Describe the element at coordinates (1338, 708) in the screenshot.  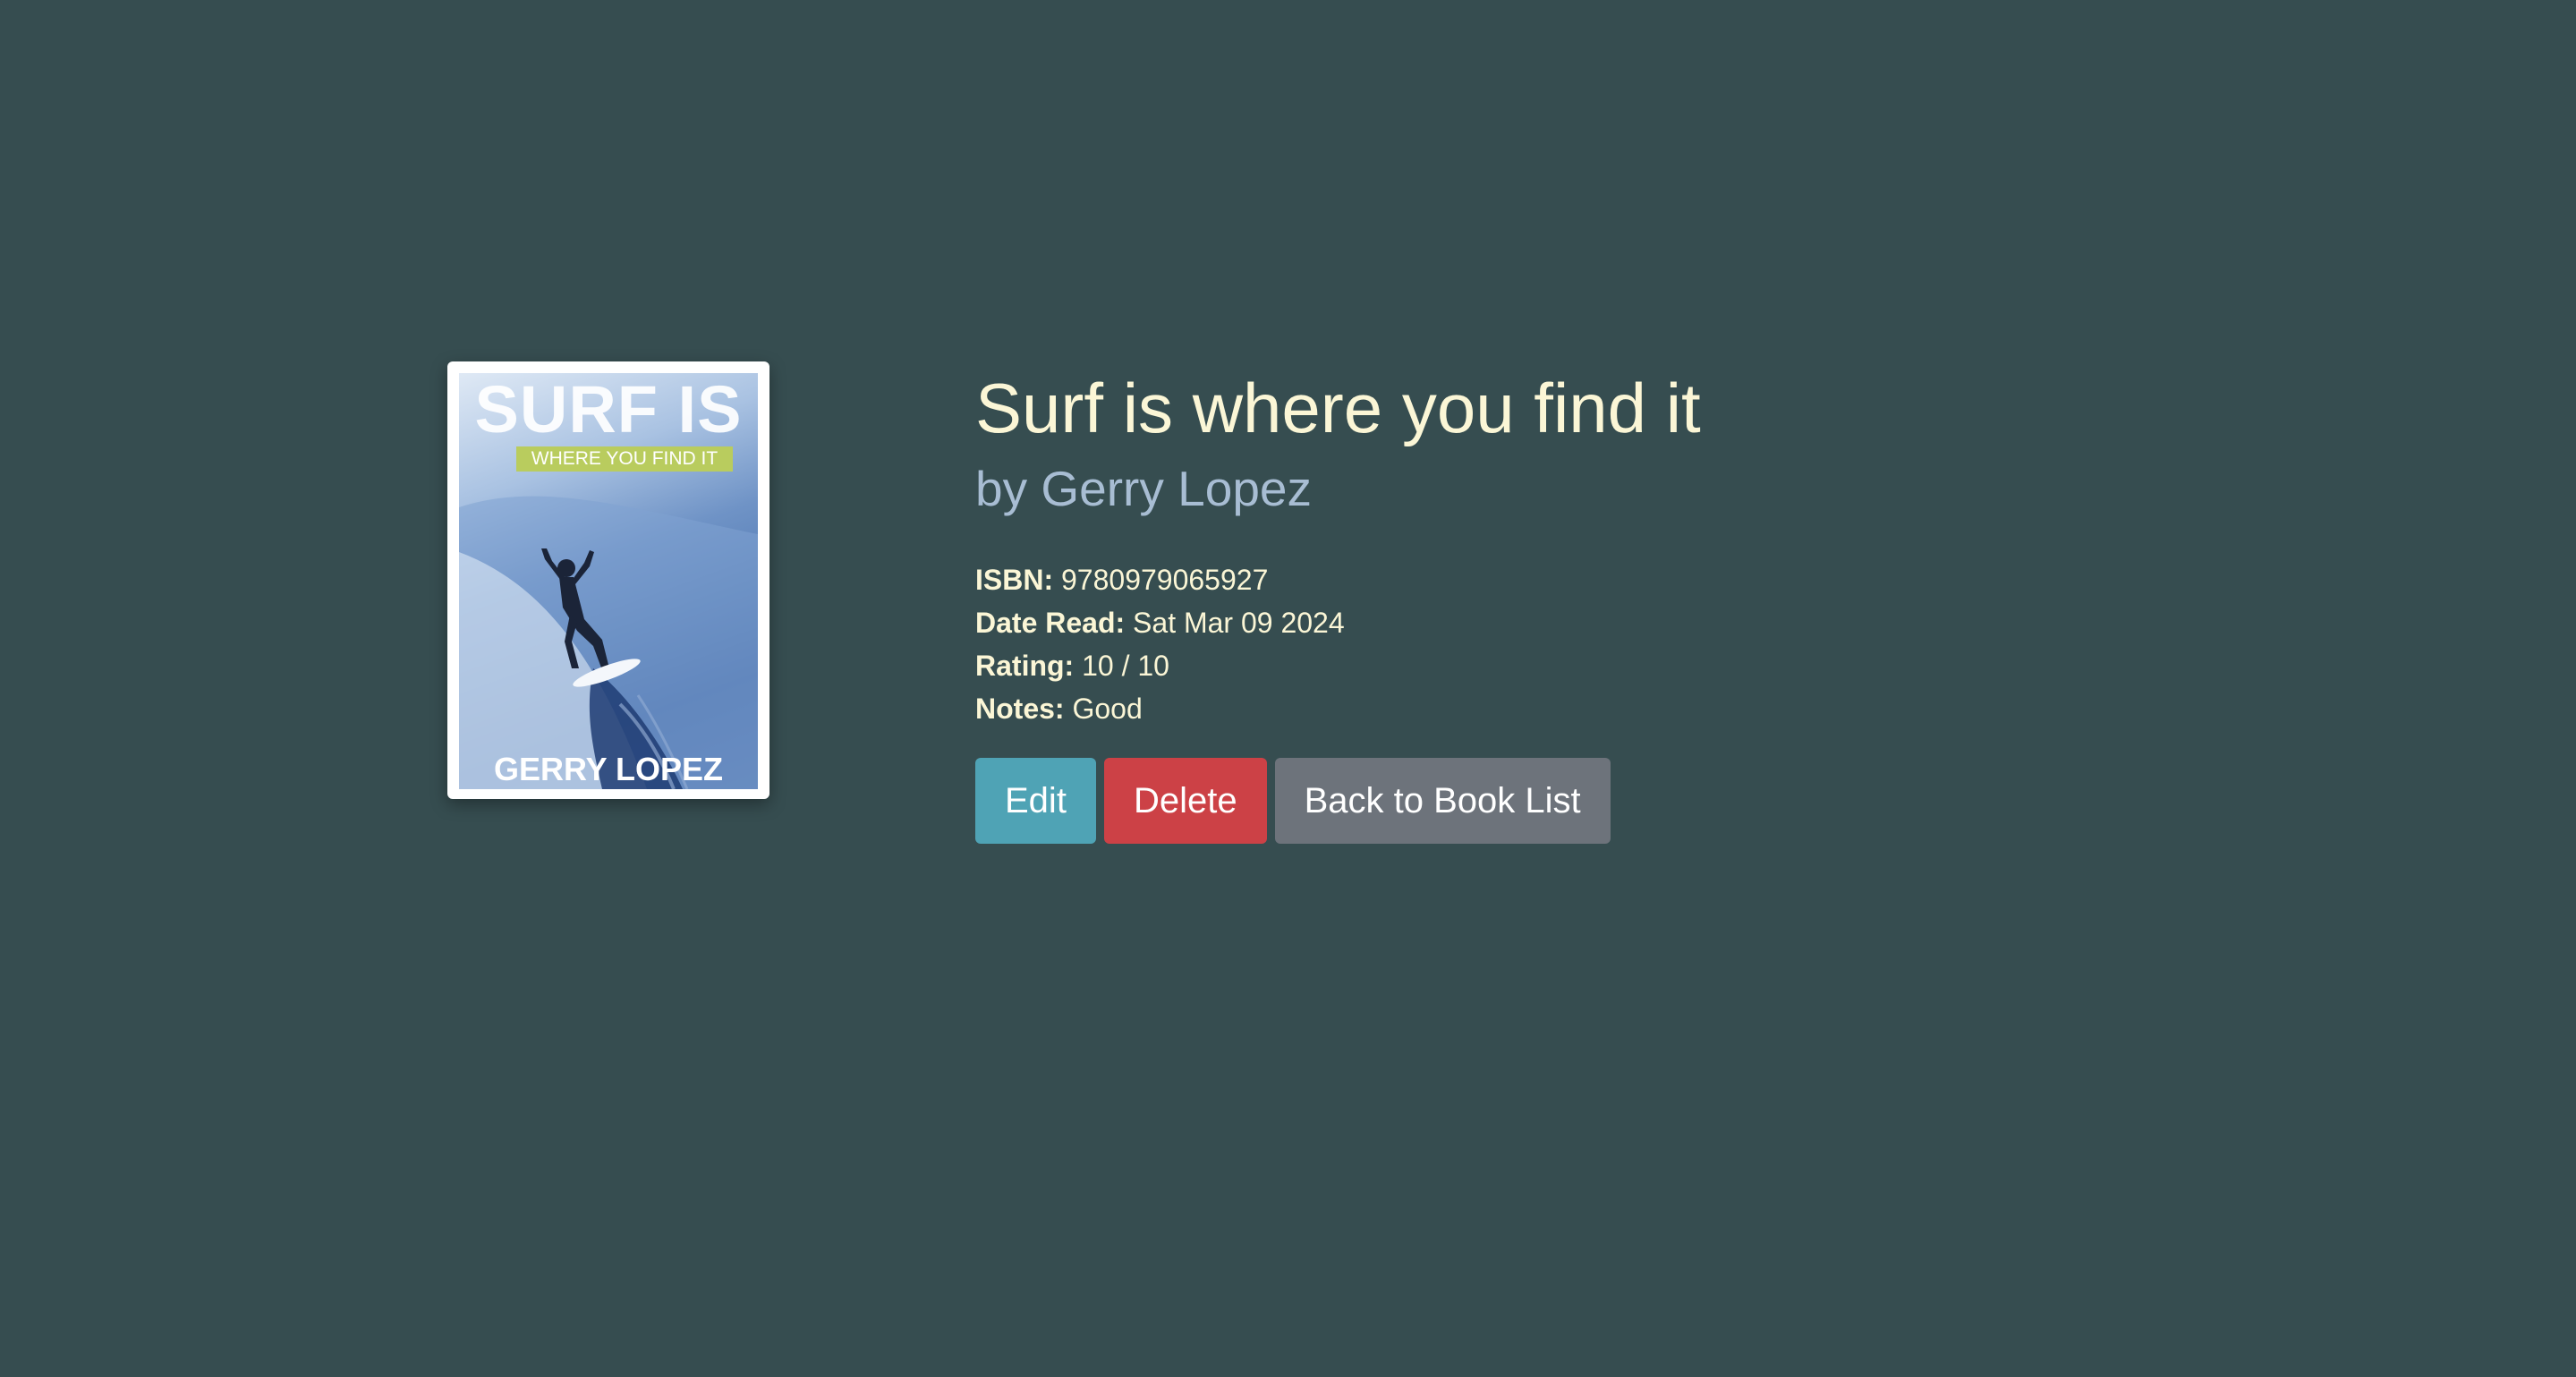
I see `notes-row: Notes: Good` at that location.